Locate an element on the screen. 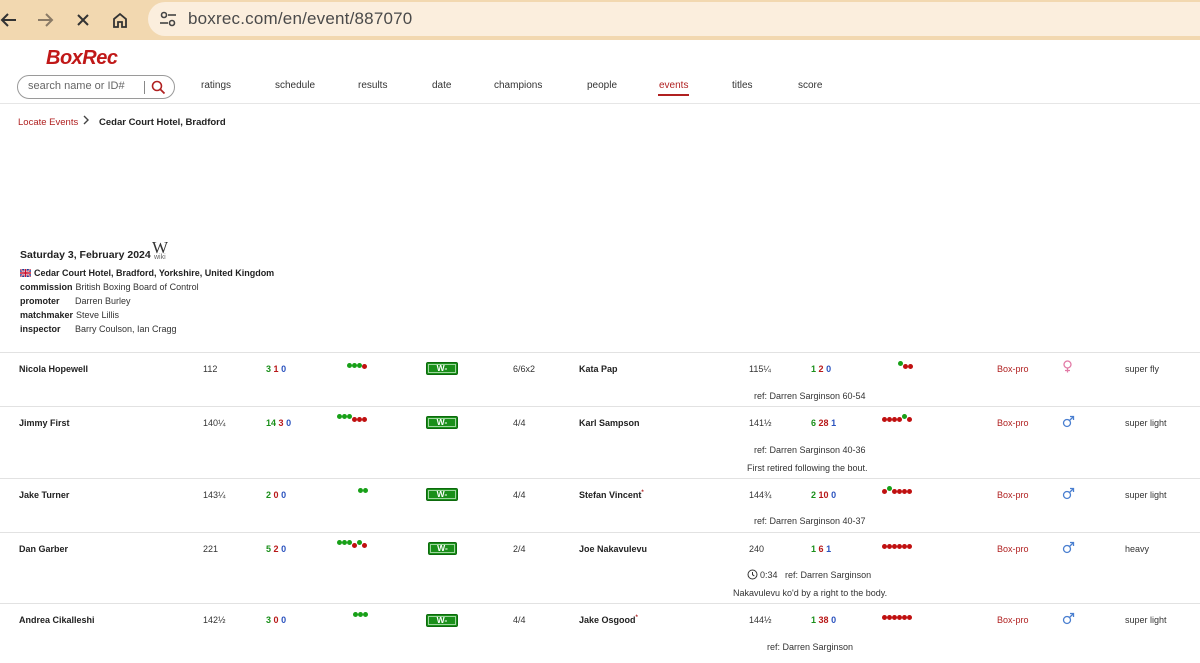 The height and width of the screenshot is (663, 1200). menu-ratings: ratings is located at coordinates (216, 85).